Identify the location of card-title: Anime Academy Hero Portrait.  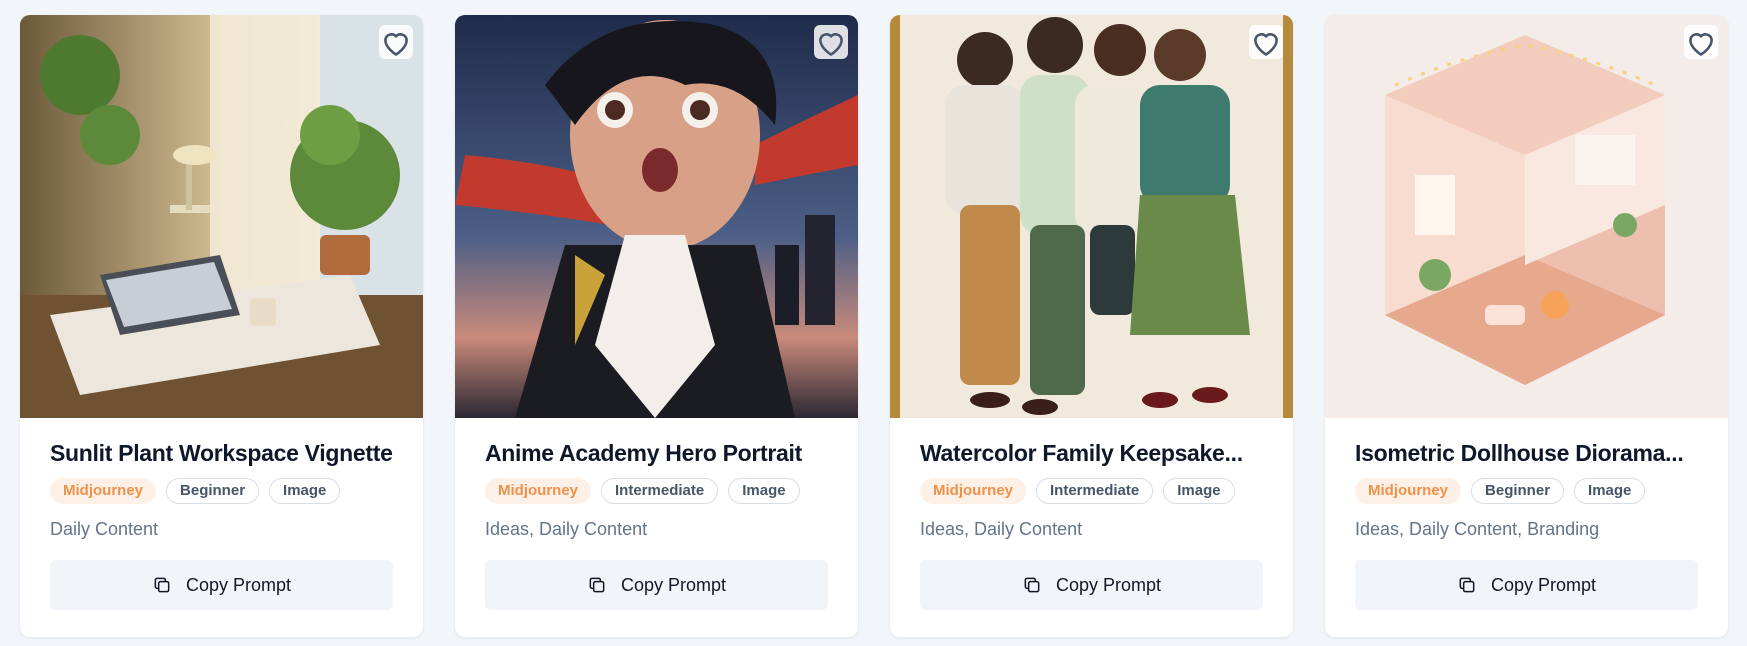
(656, 453).